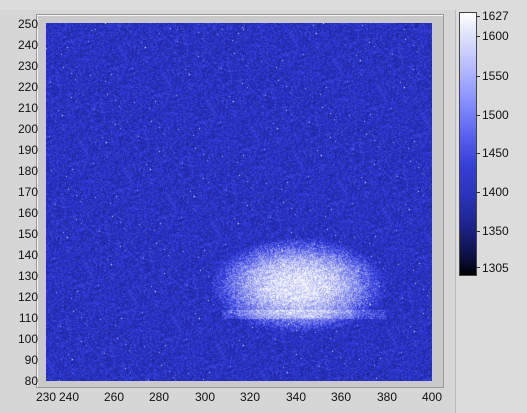  What do you see at coordinates (341, 397) in the screenshot?
I see `x-tick-label: 360` at bounding box center [341, 397].